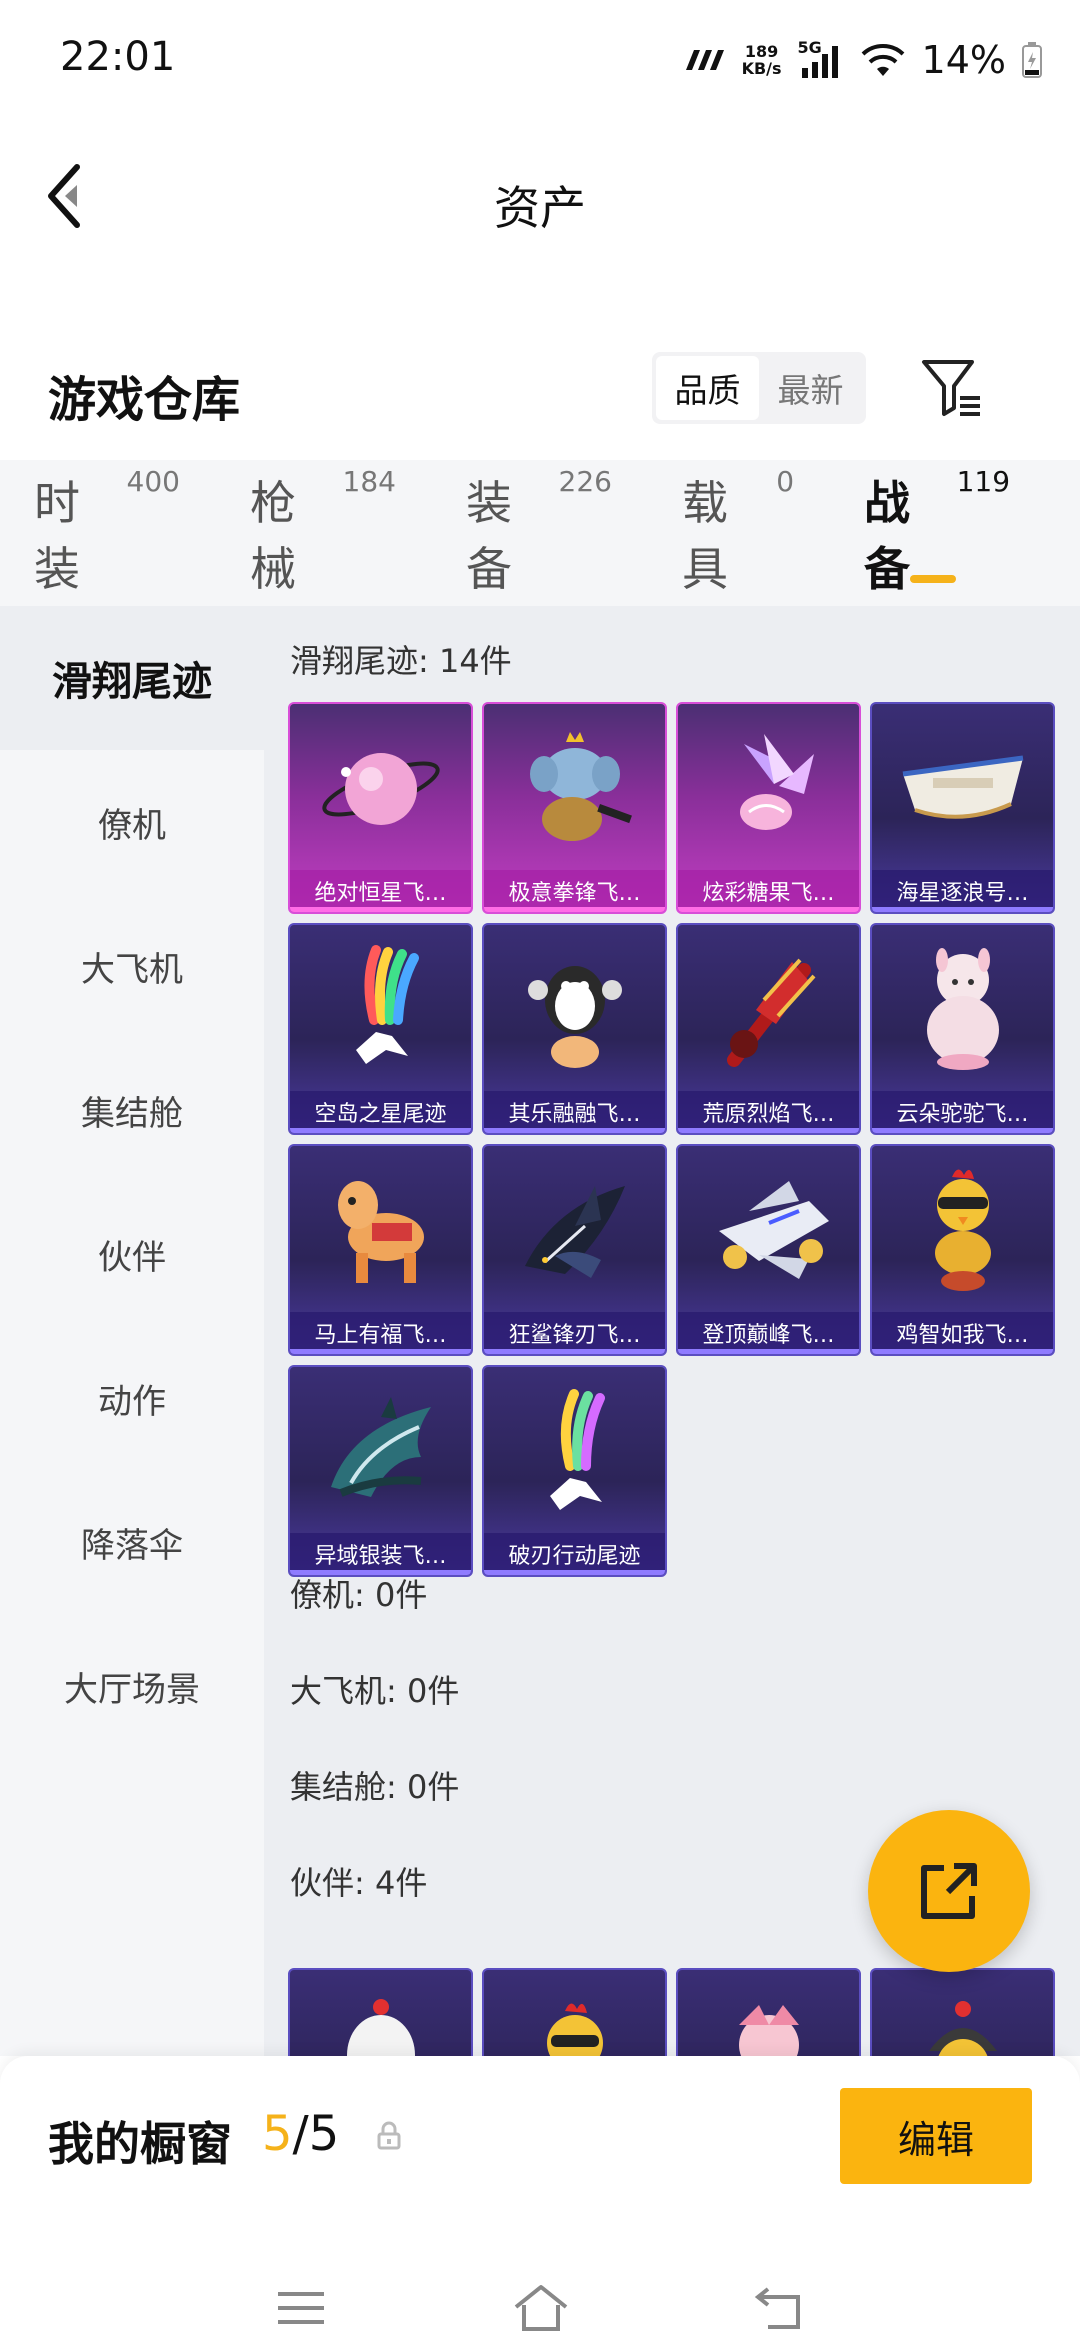 The width and height of the screenshot is (1080, 2344). Describe the element at coordinates (301, 2308) in the screenshot. I see `nav-menu-button` at that location.